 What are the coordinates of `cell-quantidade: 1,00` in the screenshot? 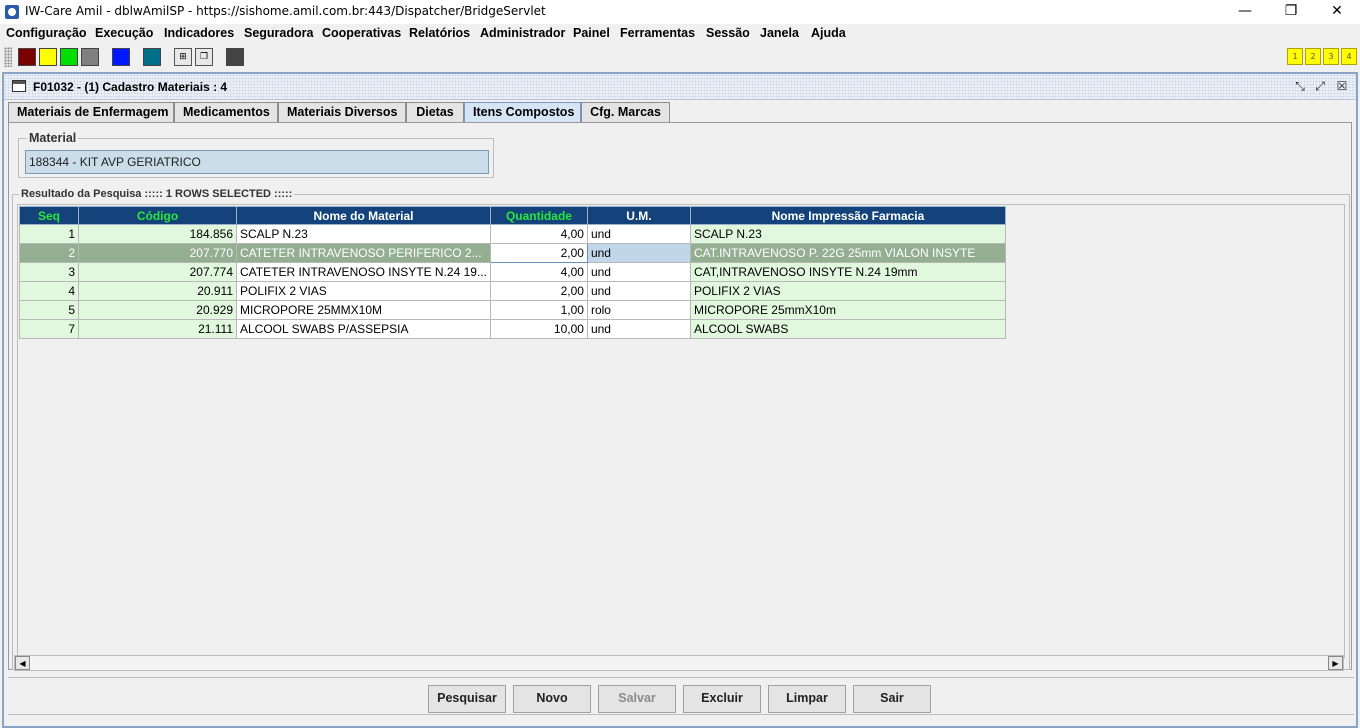 It's located at (538, 310).